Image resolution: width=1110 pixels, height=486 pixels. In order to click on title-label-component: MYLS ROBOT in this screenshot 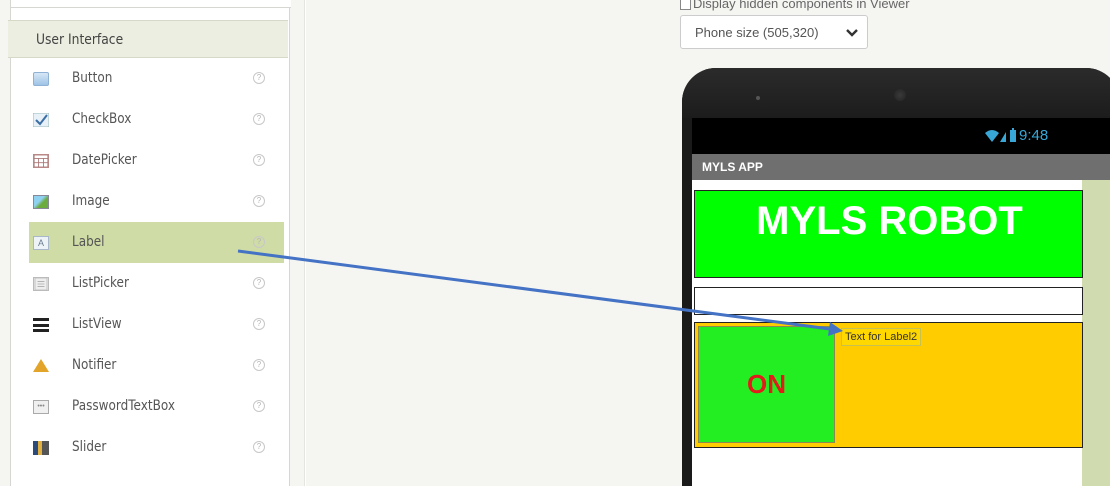, I will do `click(888, 234)`.